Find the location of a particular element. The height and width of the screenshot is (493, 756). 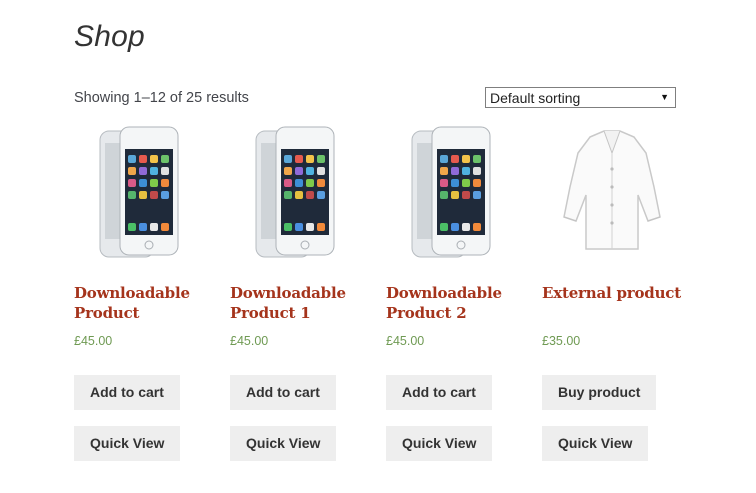

product-title-link: Downloadable Product 2 is located at coordinates (456, 303).